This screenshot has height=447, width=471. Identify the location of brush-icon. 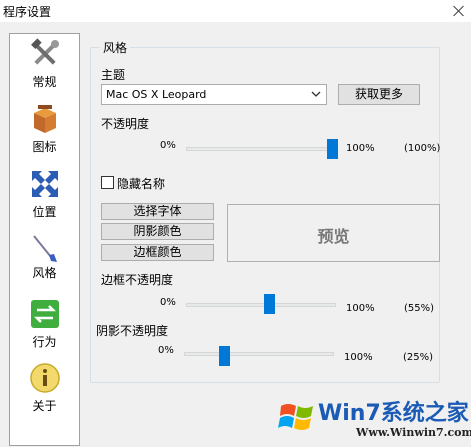
(45, 248).